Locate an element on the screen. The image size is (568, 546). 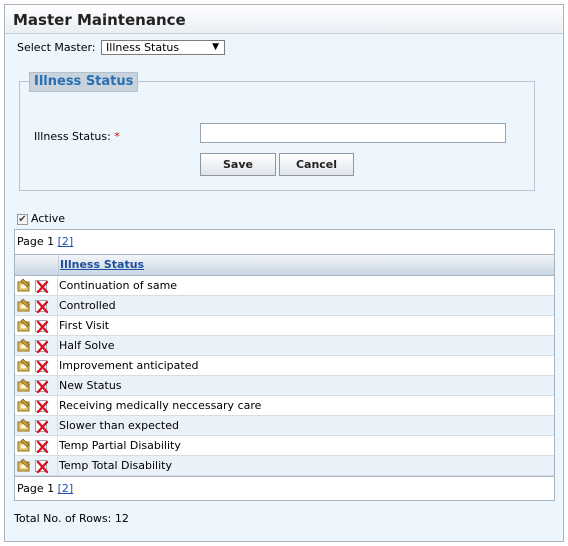
table-row: Receiving medically neccessary care is located at coordinates (284, 406).